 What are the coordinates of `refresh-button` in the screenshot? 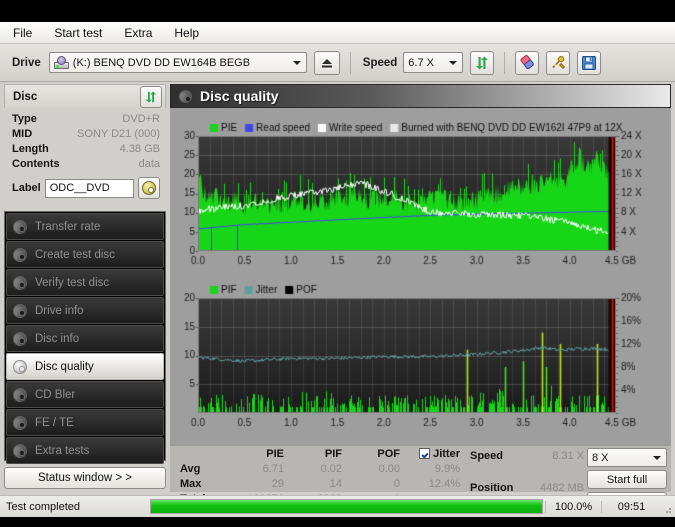 It's located at (482, 62).